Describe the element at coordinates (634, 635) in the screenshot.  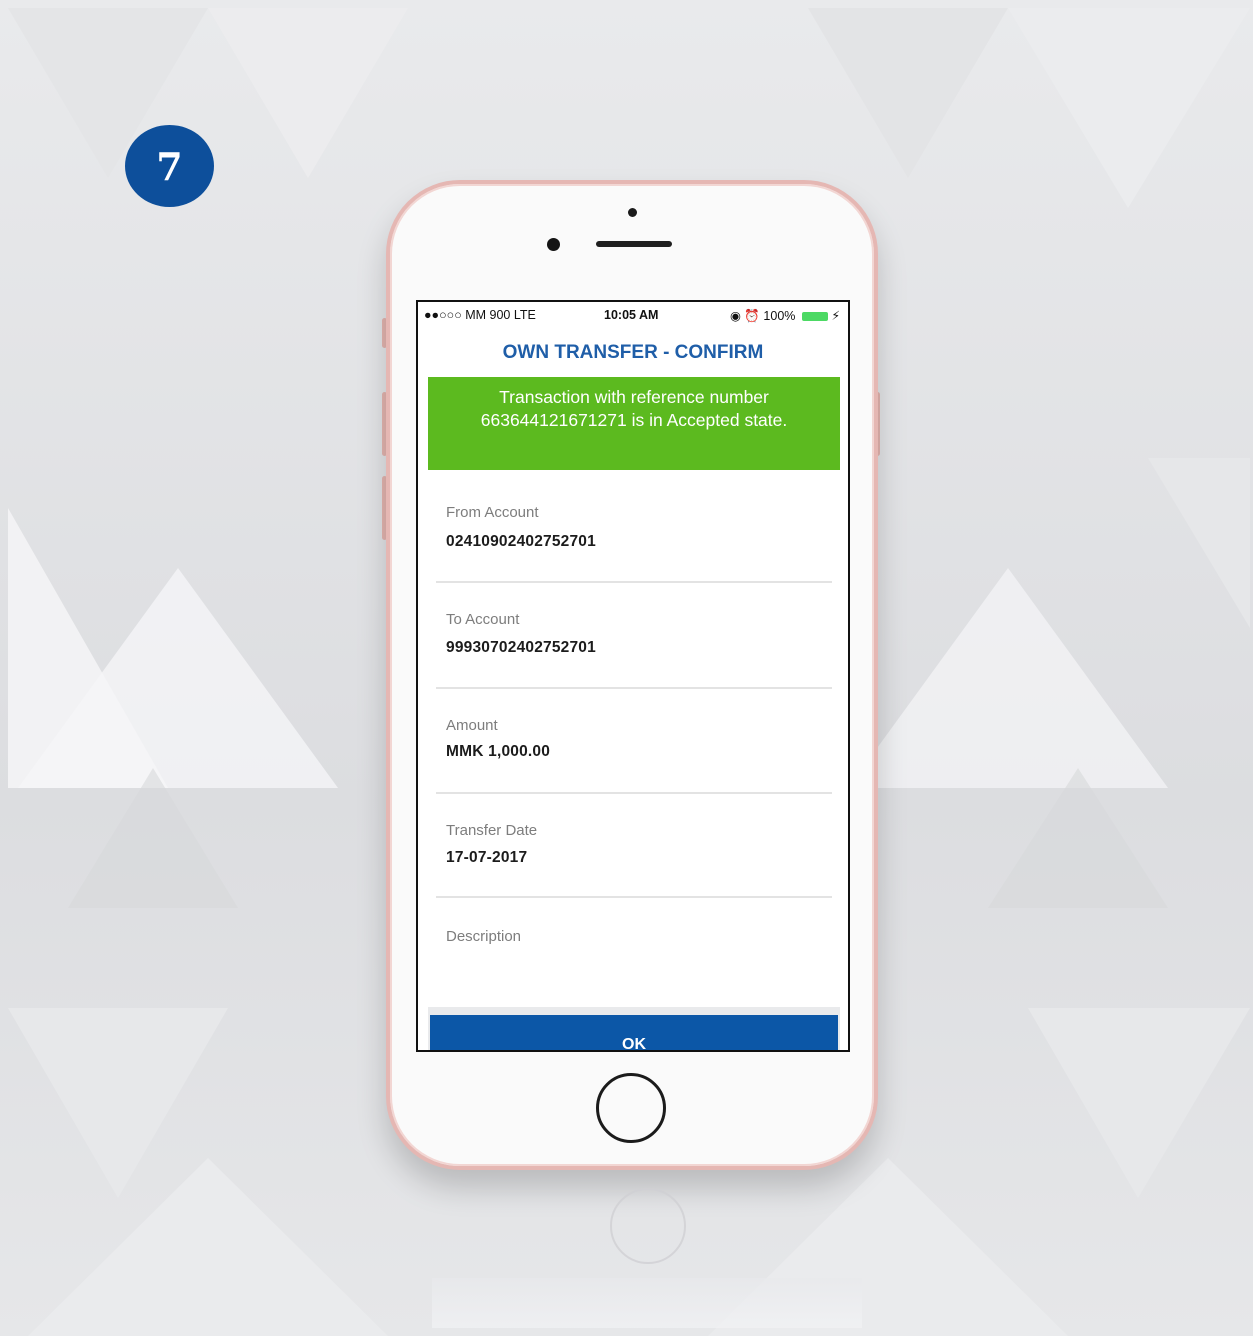
I see `to-account-field: To Account 99930702402752701` at that location.